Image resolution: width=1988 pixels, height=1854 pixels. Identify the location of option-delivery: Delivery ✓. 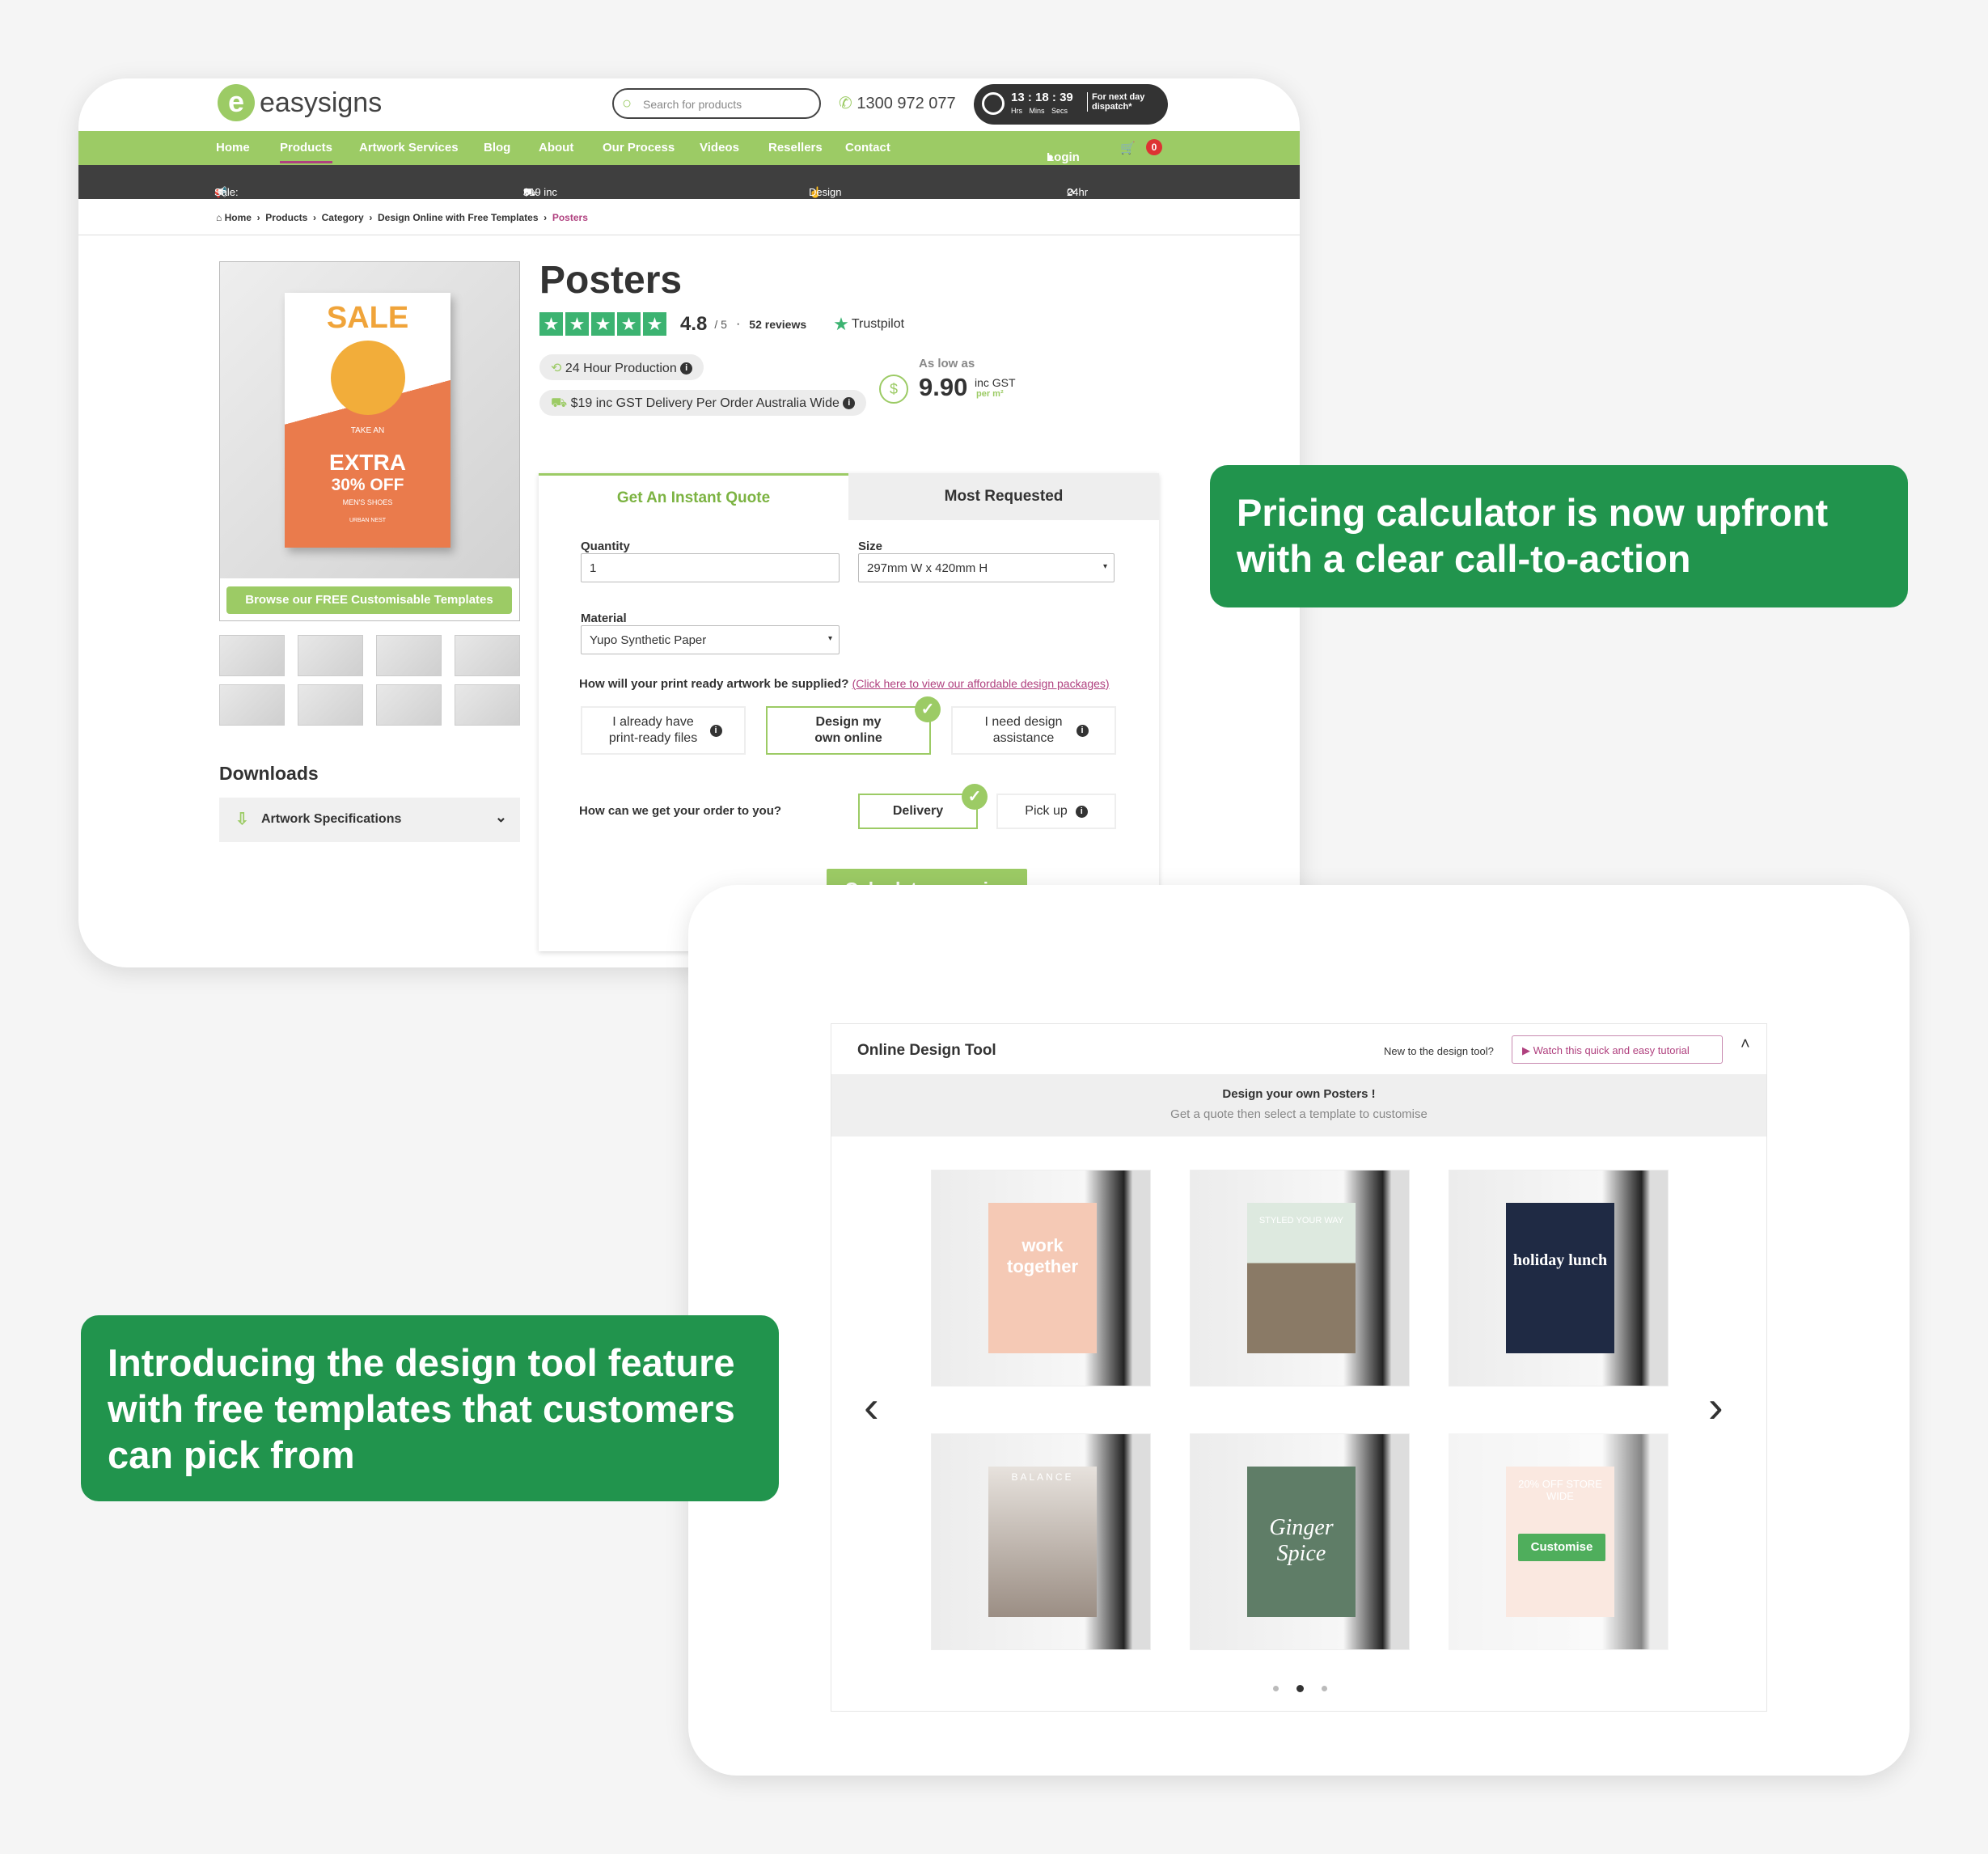
(923, 806).